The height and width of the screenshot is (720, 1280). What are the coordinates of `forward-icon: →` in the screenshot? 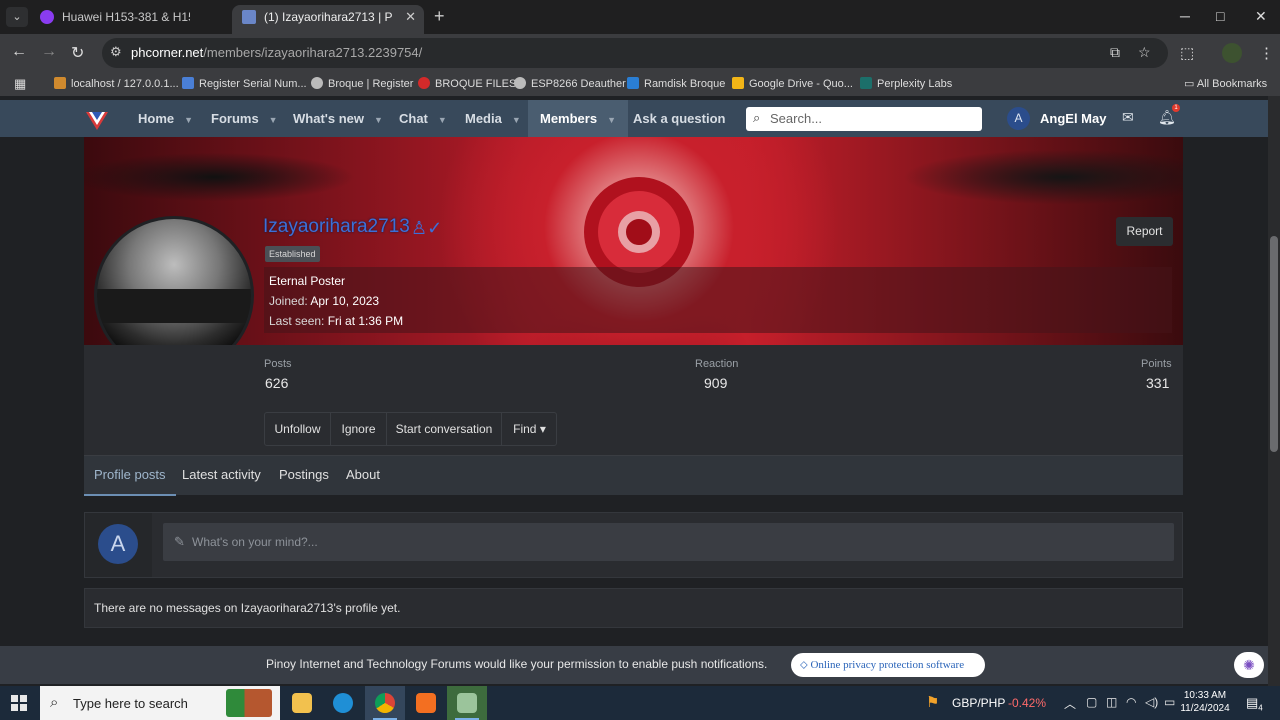 It's located at (49, 52).